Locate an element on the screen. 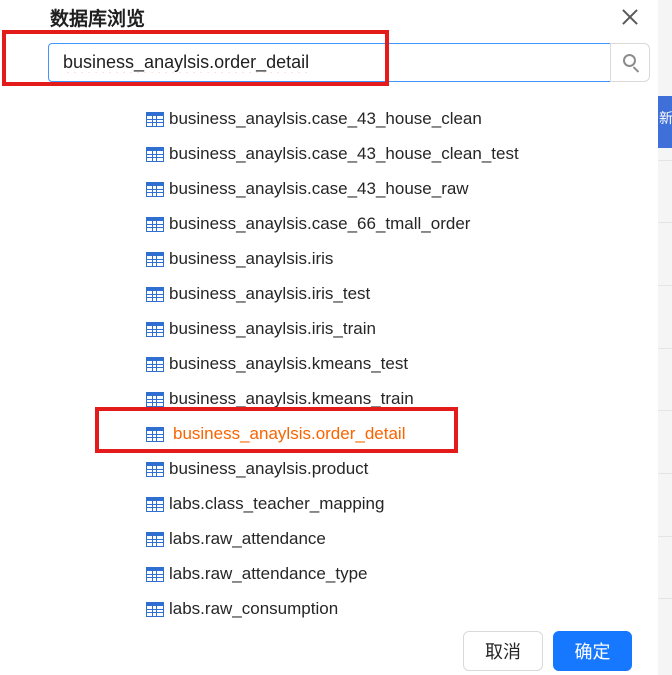 The height and width of the screenshot is (675, 672). tree-item: business_anaylsis.case_43_house_raw is located at coordinates (307, 189).